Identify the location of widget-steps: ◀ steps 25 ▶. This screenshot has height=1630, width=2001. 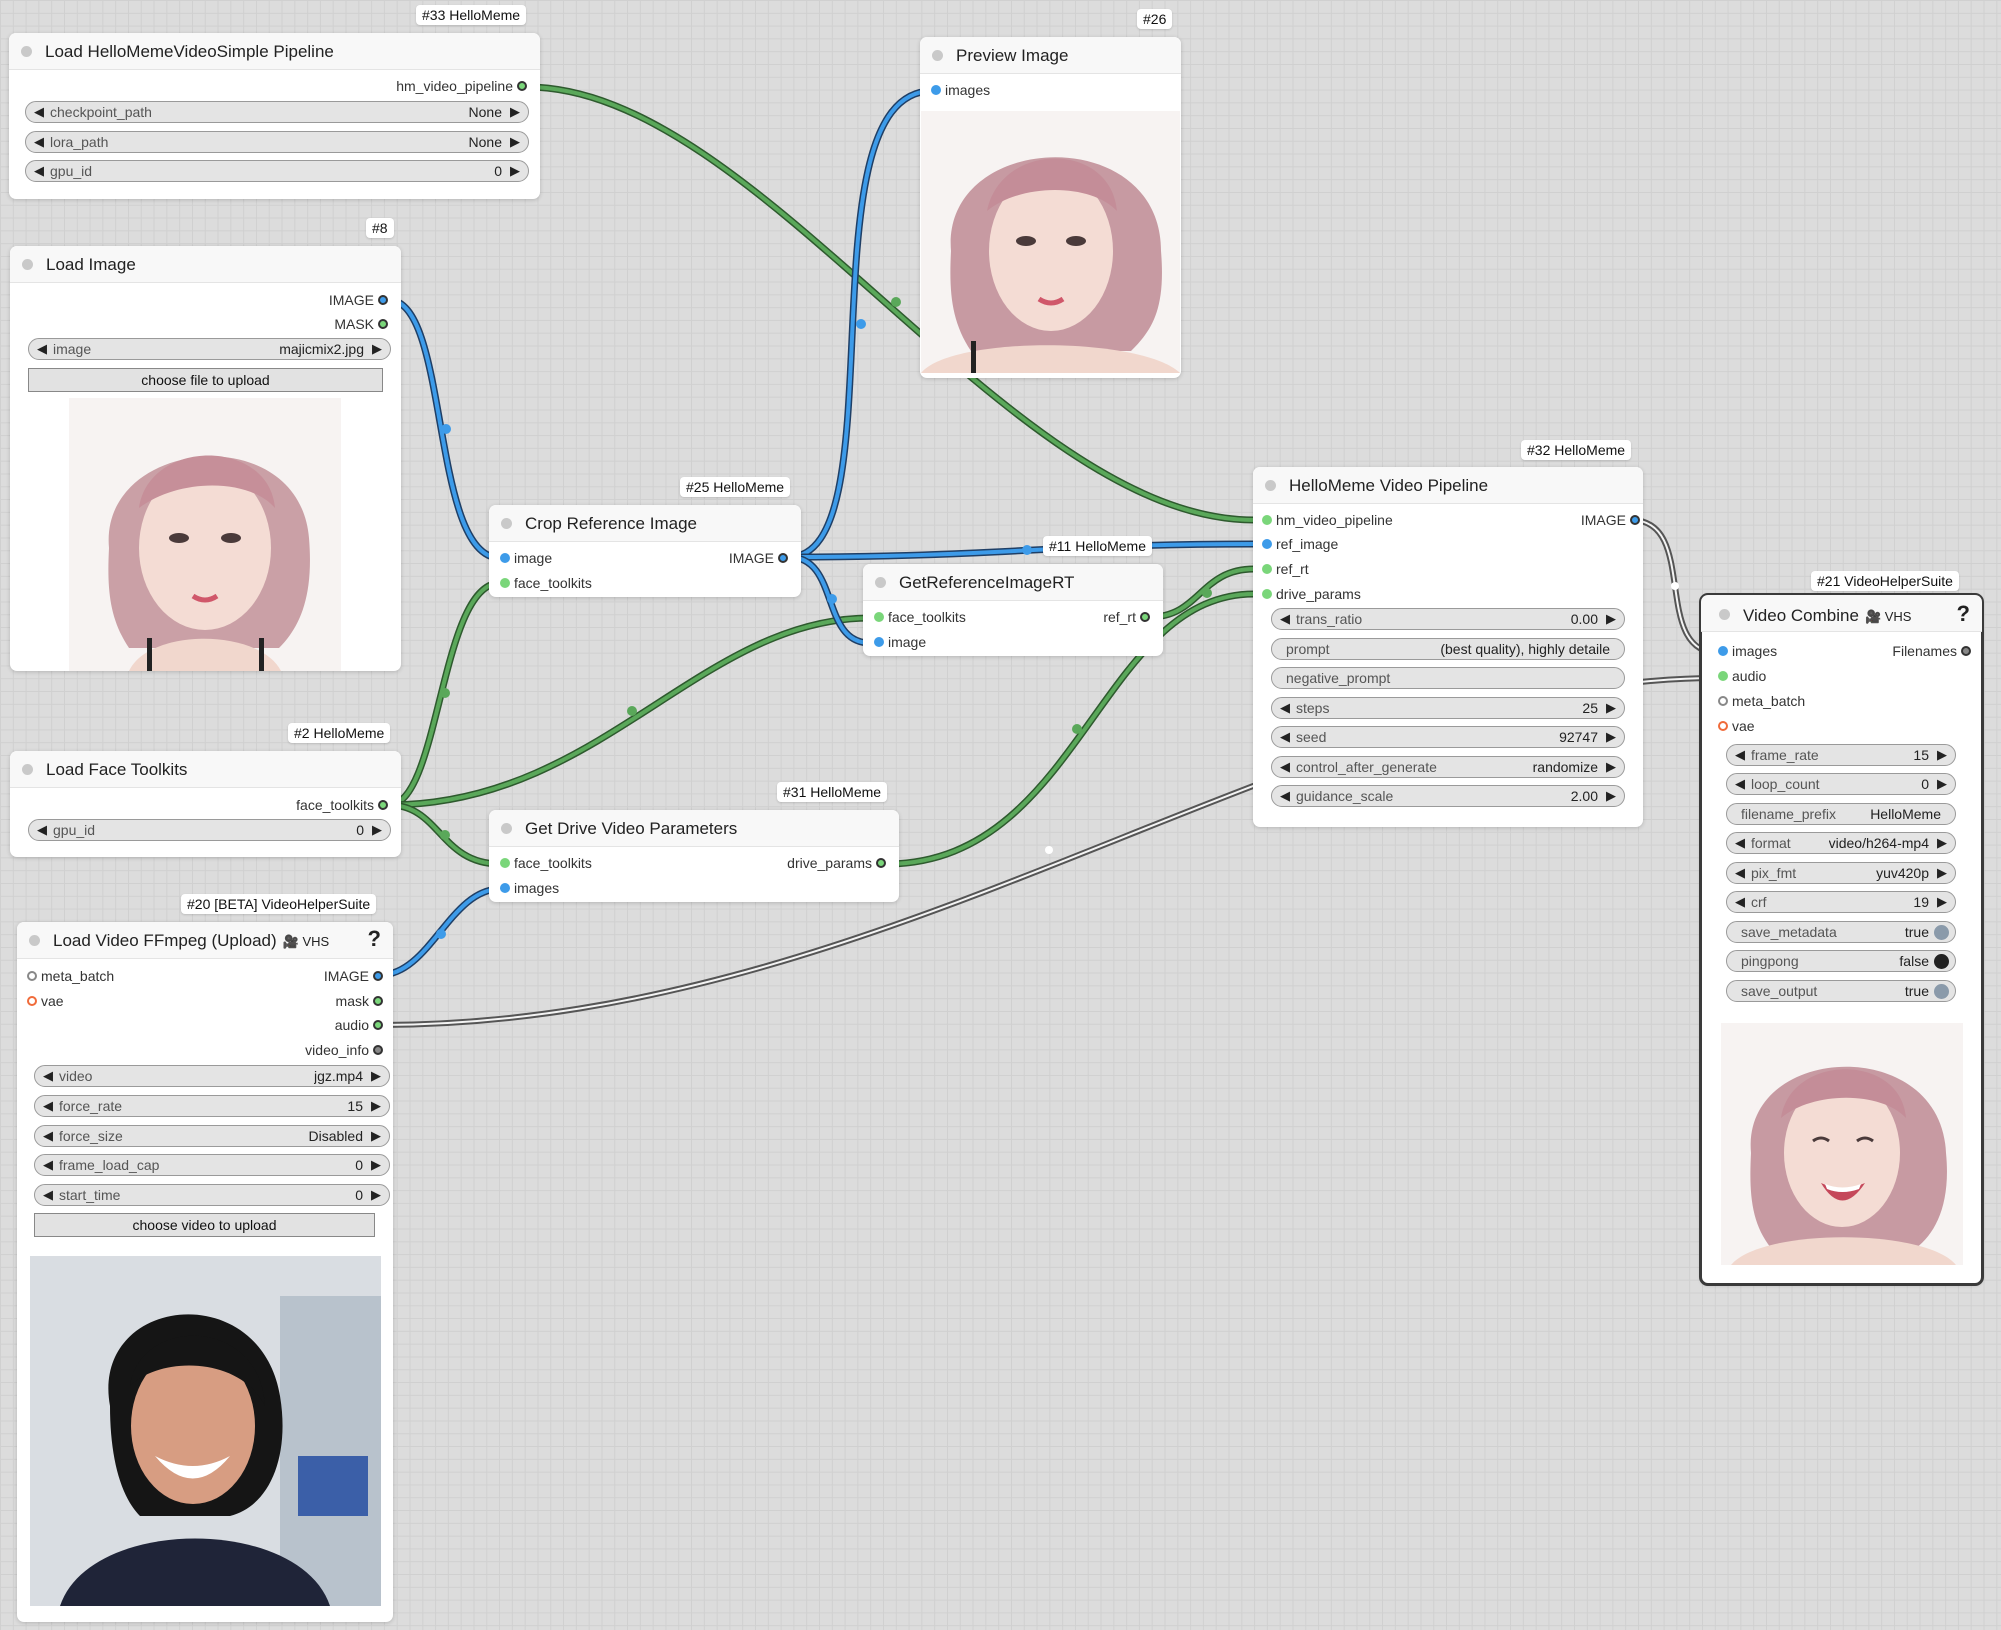
(1448, 708).